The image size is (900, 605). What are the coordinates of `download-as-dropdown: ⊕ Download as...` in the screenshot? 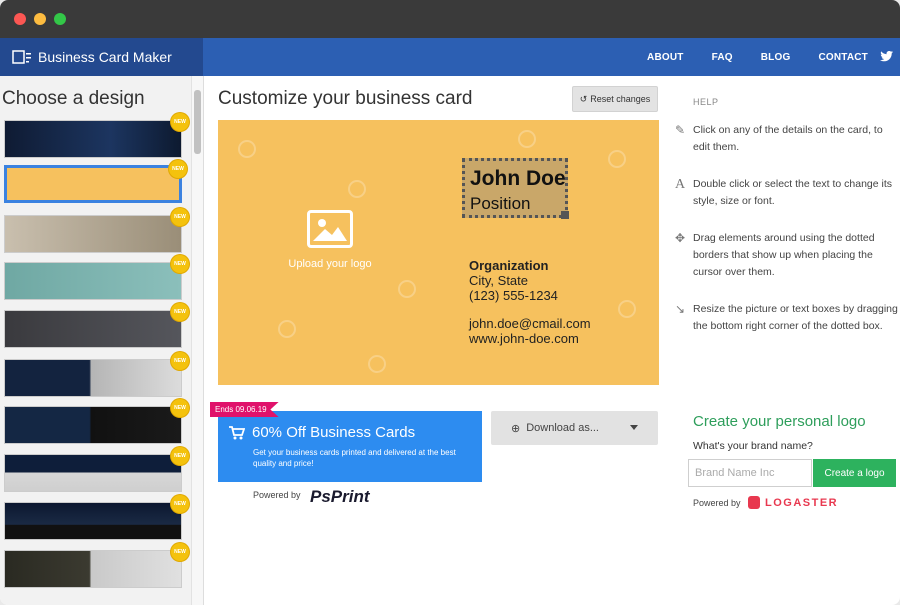 It's located at (574, 428).